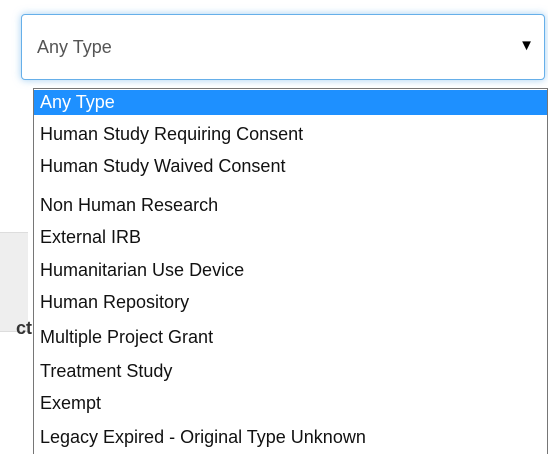  Describe the element at coordinates (290, 403) in the screenshot. I see `option-exempt: Exempt` at that location.